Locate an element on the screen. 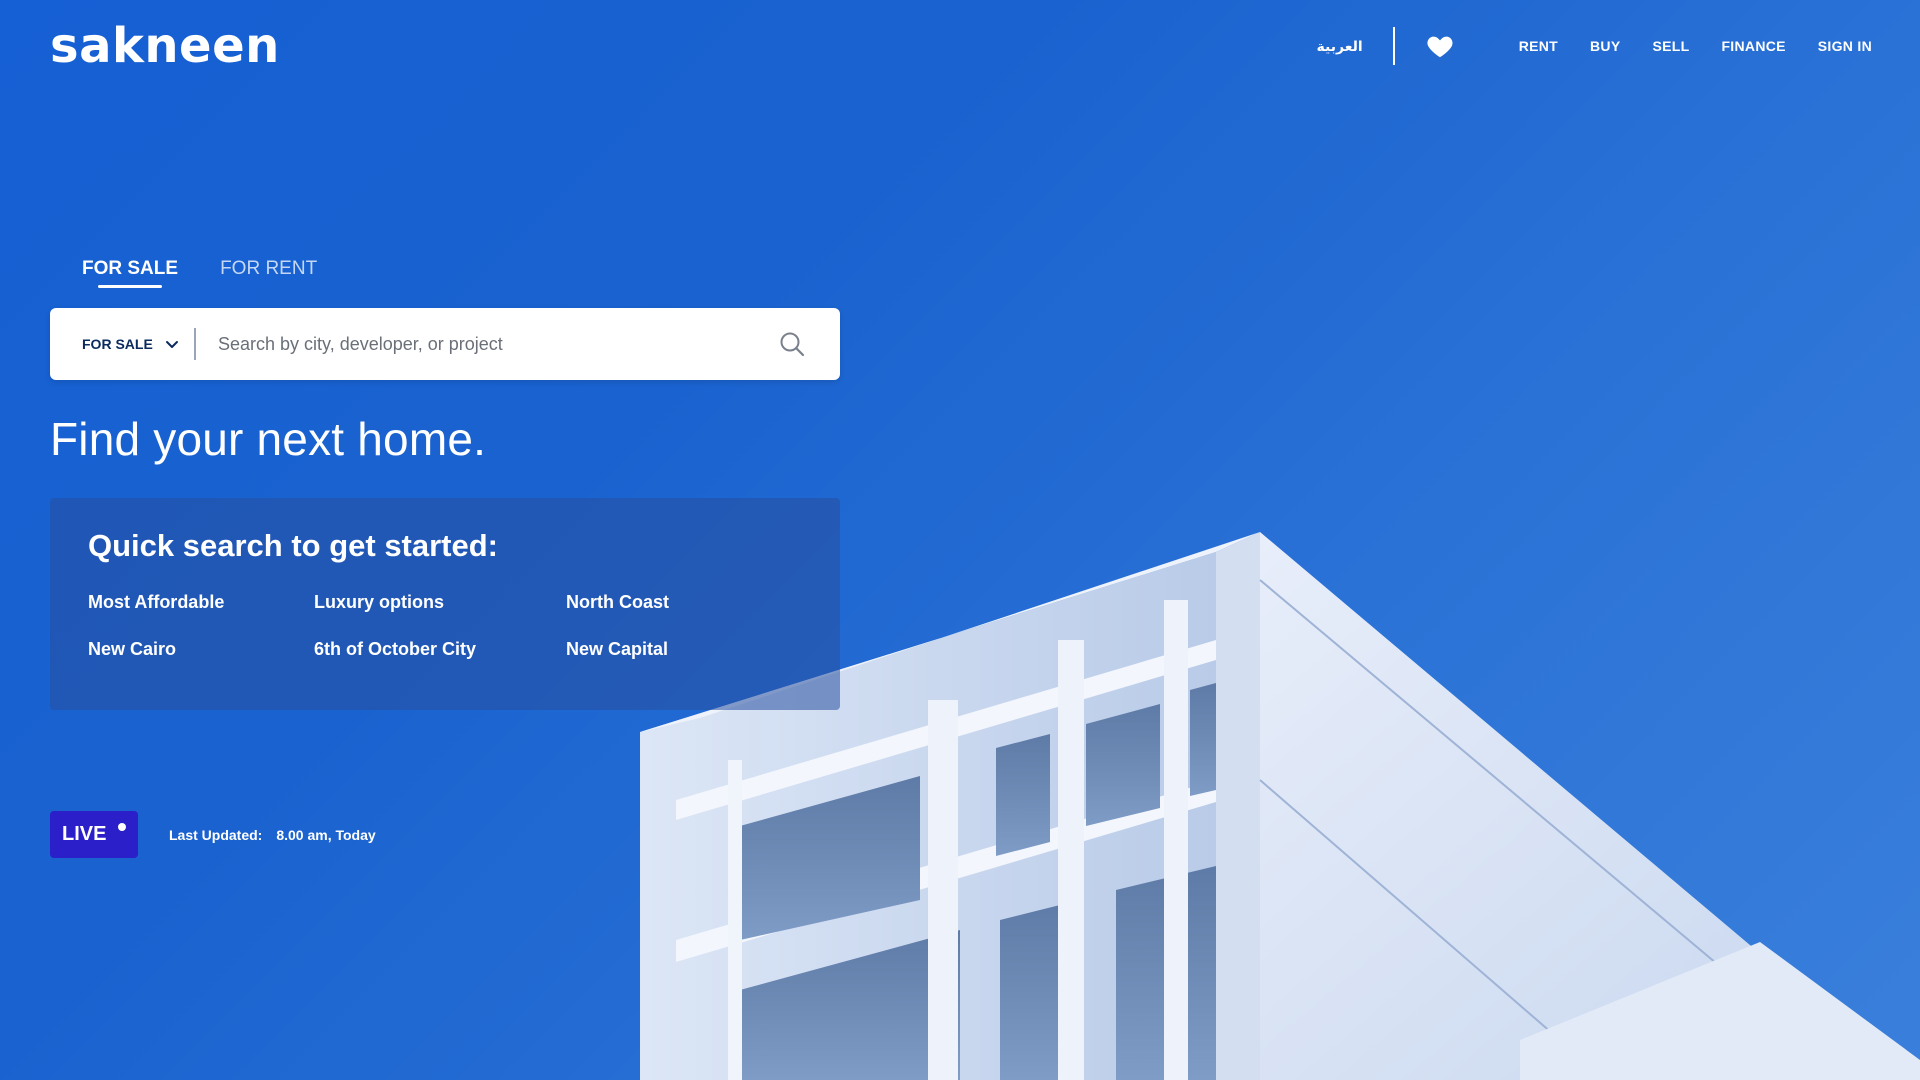  listing-mode-dropdown: FOR SALE is located at coordinates (122, 344).